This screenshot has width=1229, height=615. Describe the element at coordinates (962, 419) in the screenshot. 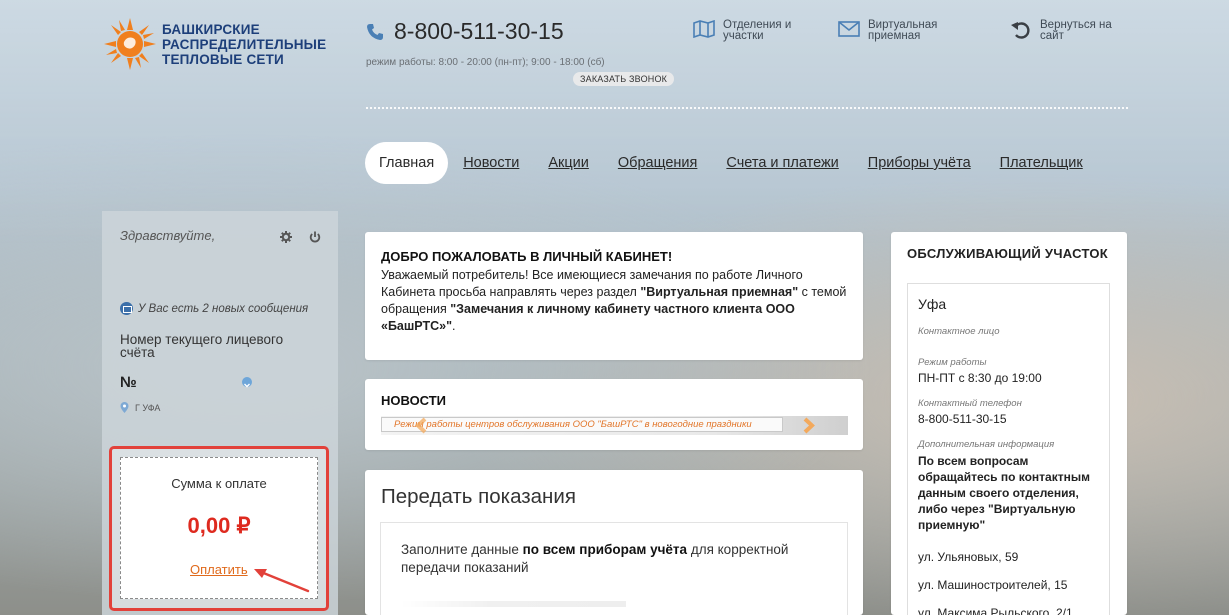

I see `service-phone: 8-800-511-30-15` at that location.